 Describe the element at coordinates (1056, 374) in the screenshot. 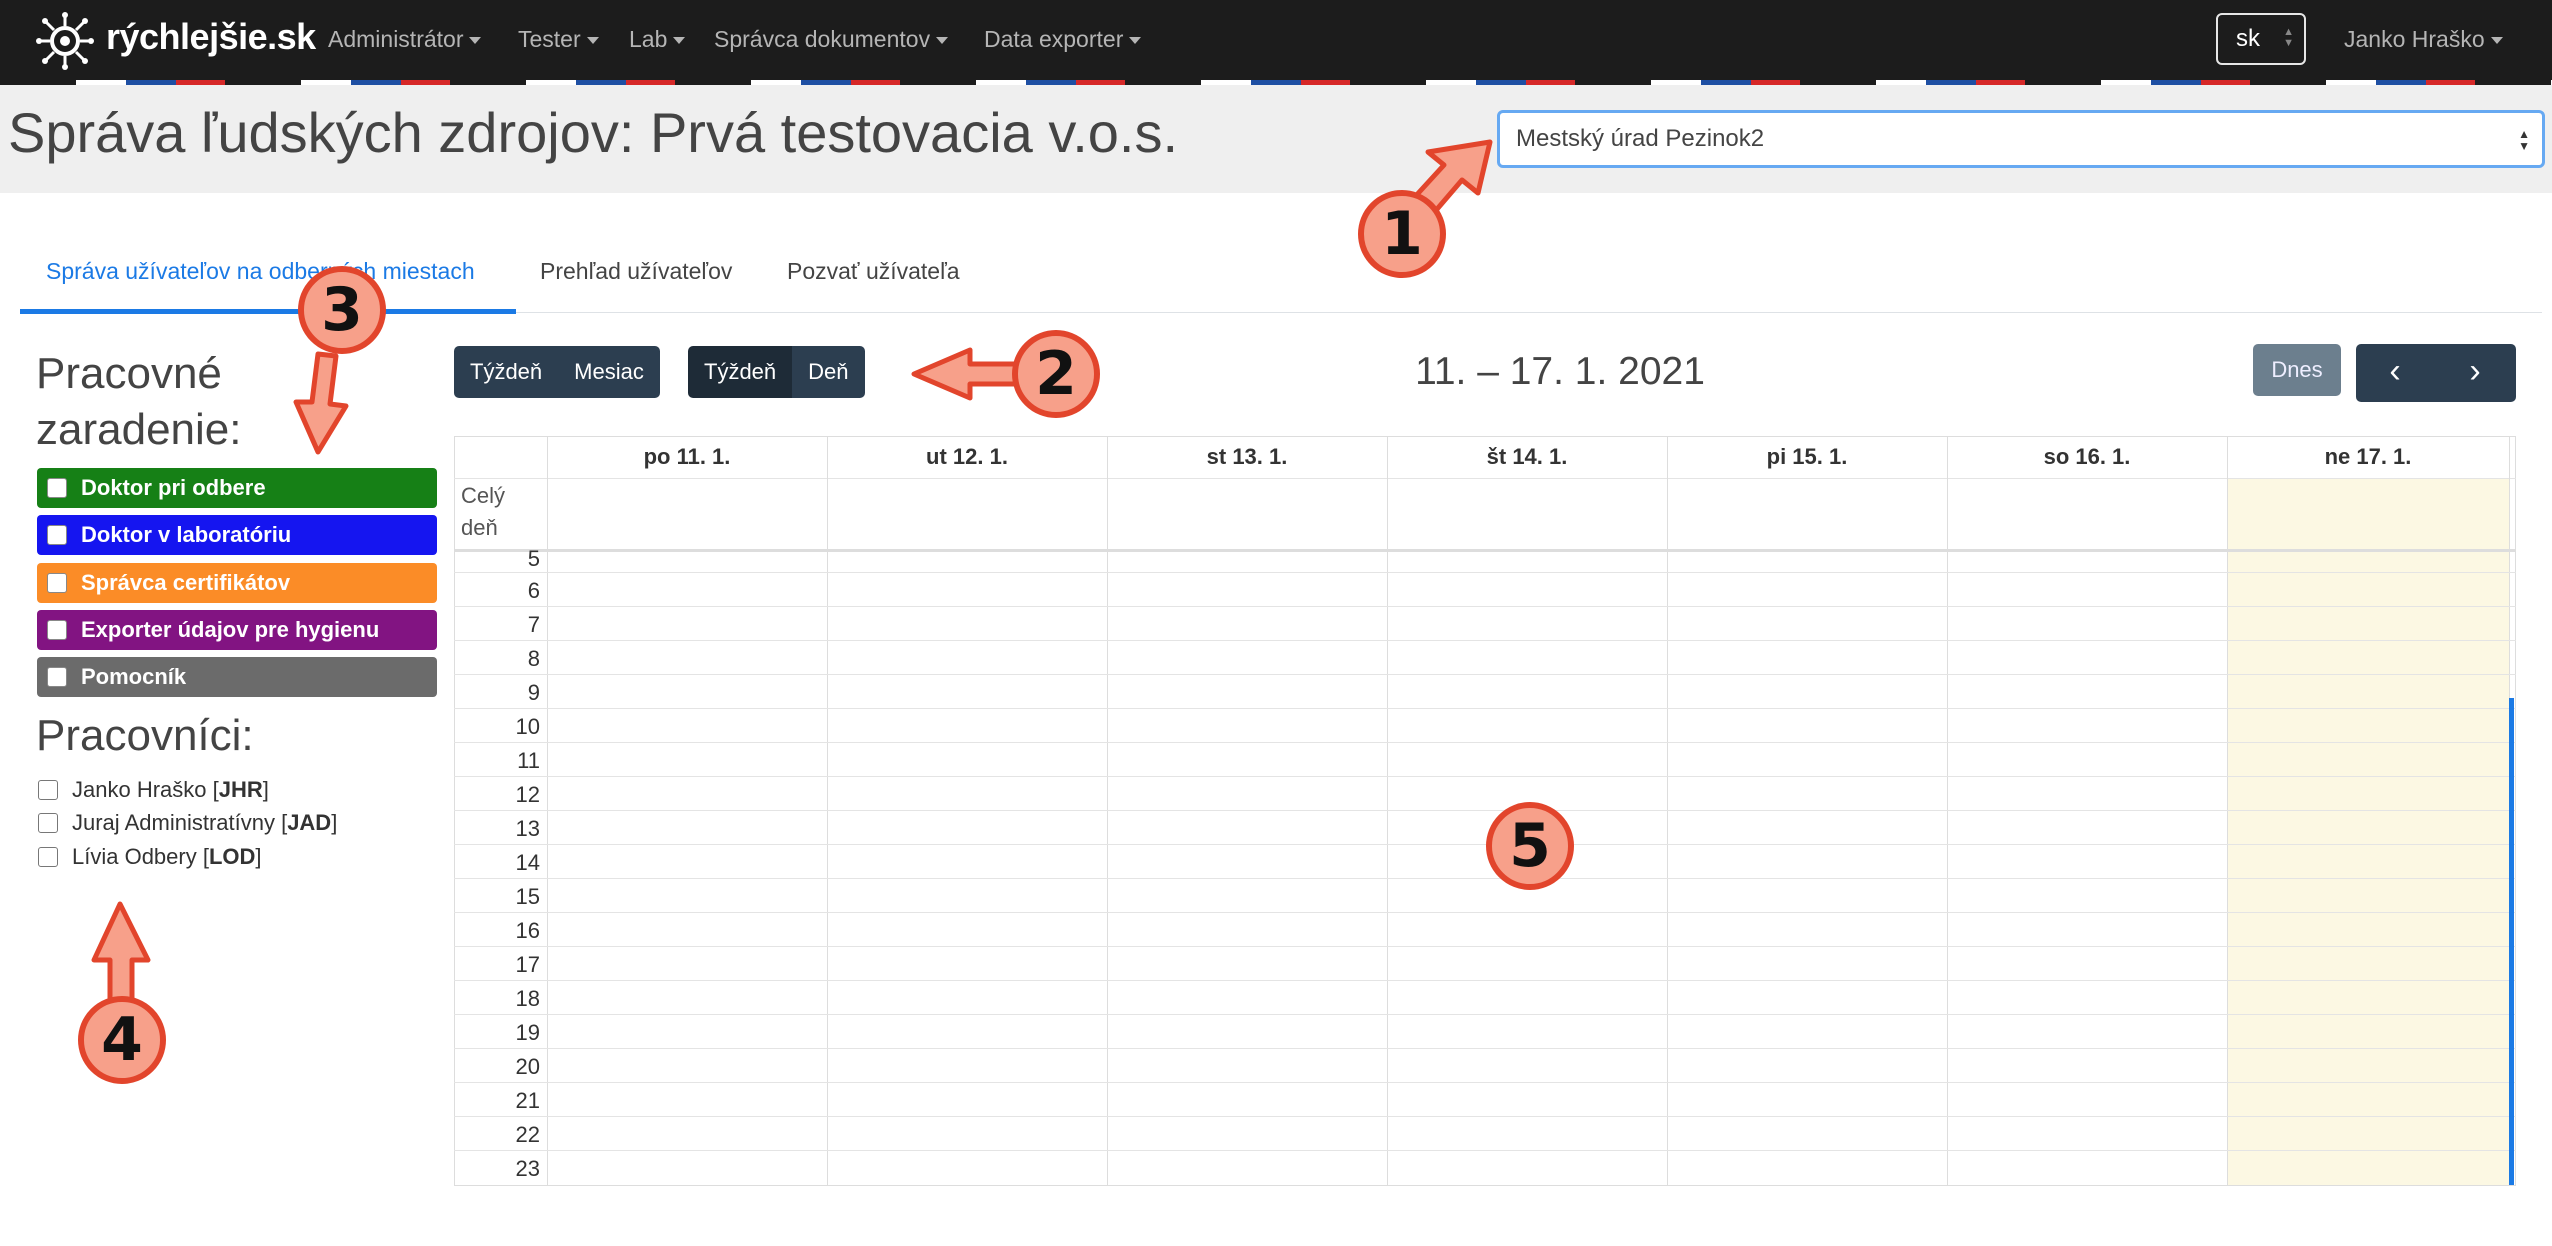

I see `annotation-callout-2: 2` at that location.